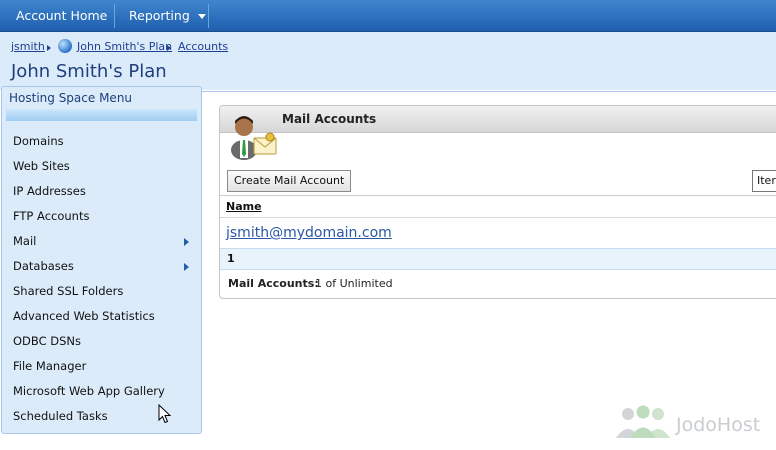 Image resolution: width=776 pixels, height=450 pixels. What do you see at coordinates (273, 283) in the screenshot?
I see `mail-accounts-count-label: Mail Accounts:` at bounding box center [273, 283].